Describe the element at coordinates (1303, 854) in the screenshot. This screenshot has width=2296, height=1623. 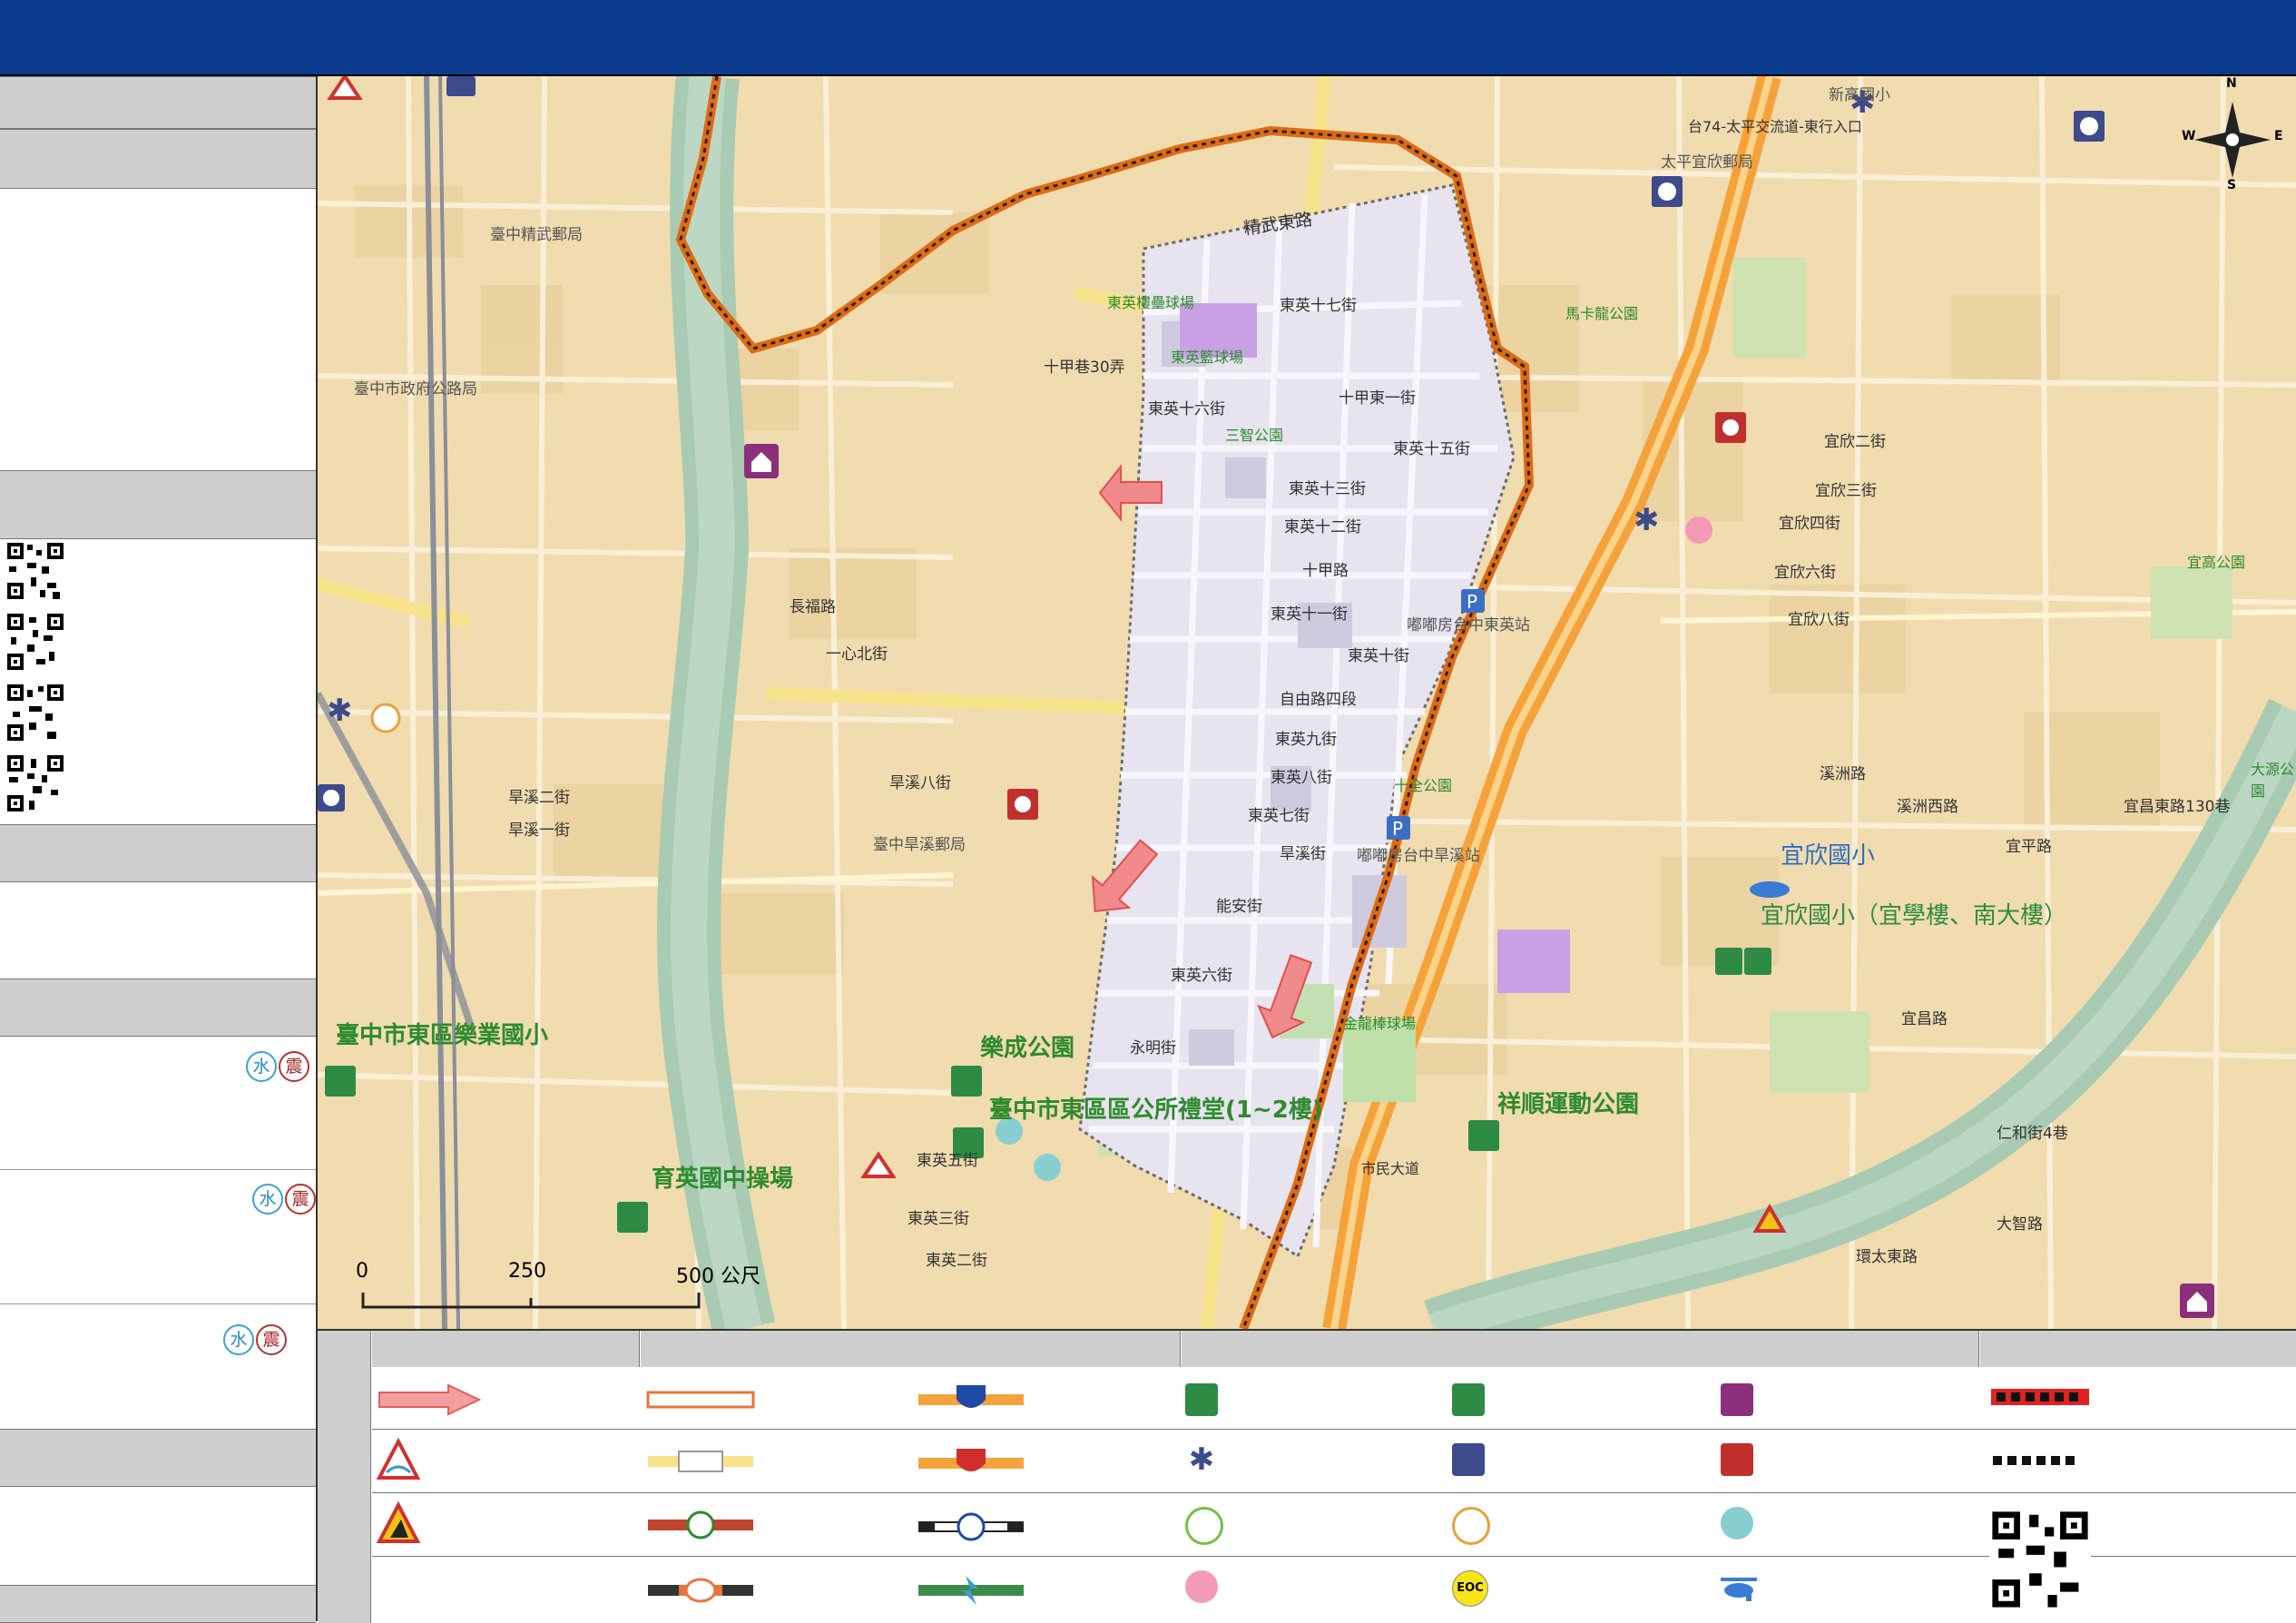
I see `road-label: 旱溪街` at that location.